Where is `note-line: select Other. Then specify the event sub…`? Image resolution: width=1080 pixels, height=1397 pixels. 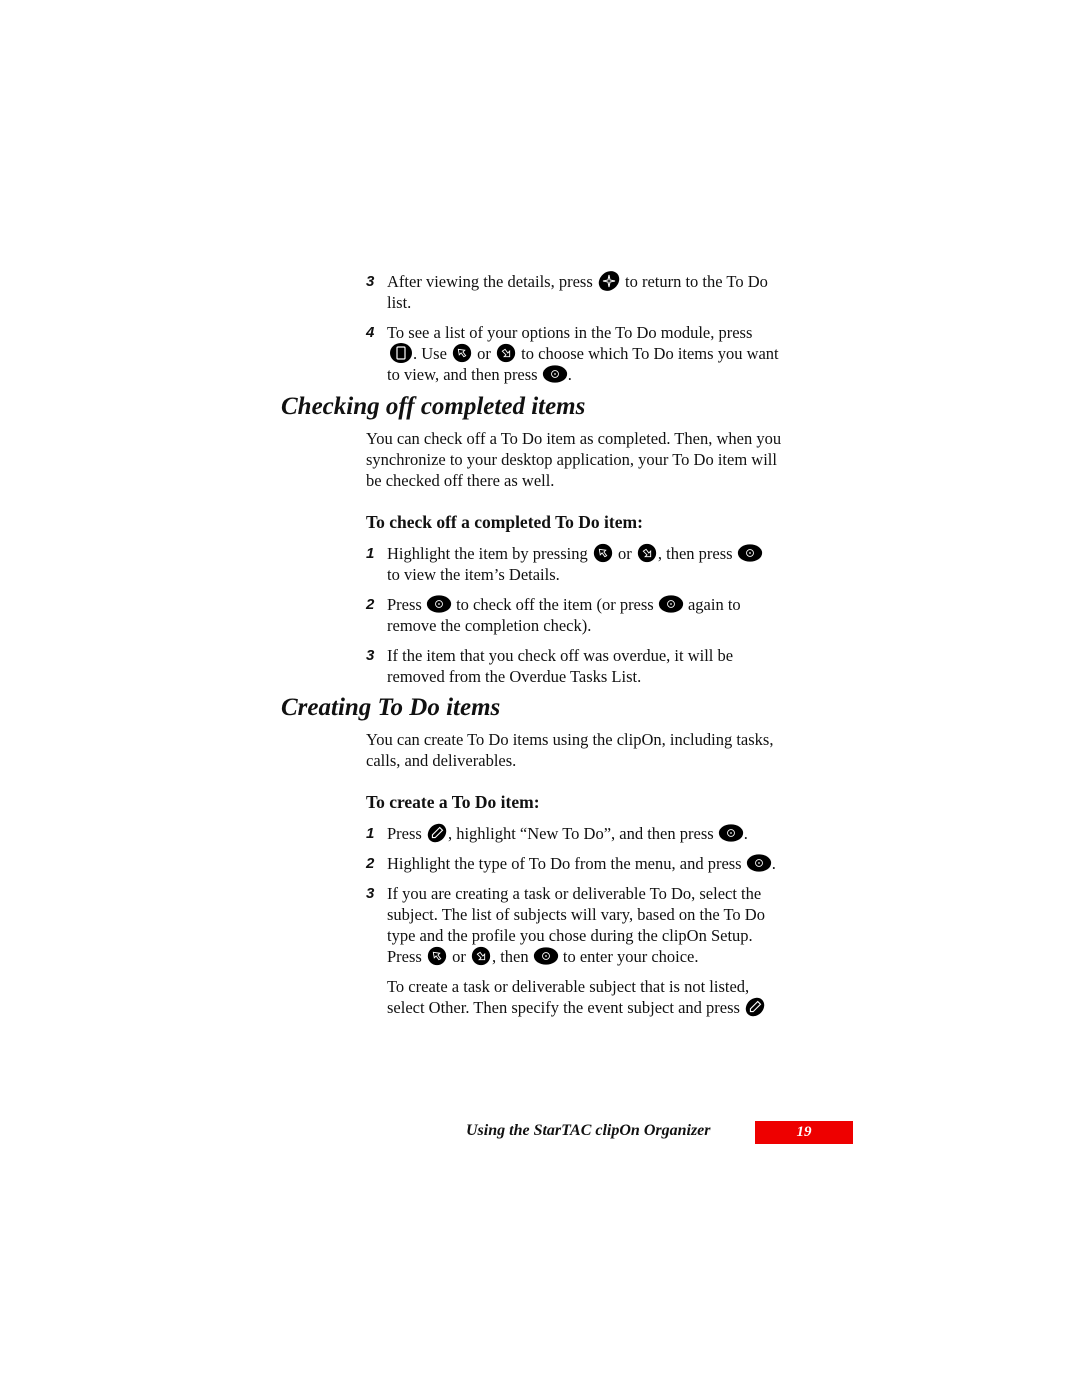
note-line: select Other. Then specify the event sub… is located at coordinates (576, 1008).